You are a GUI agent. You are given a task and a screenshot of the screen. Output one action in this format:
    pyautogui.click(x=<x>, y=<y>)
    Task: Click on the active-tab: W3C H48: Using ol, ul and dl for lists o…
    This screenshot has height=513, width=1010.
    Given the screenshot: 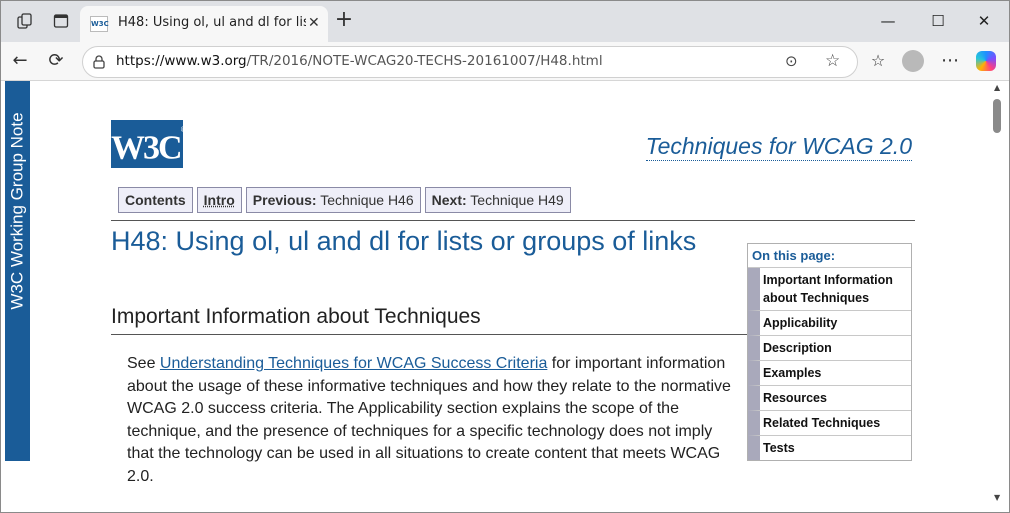 What is the action you would take?
    pyautogui.click(x=204, y=24)
    